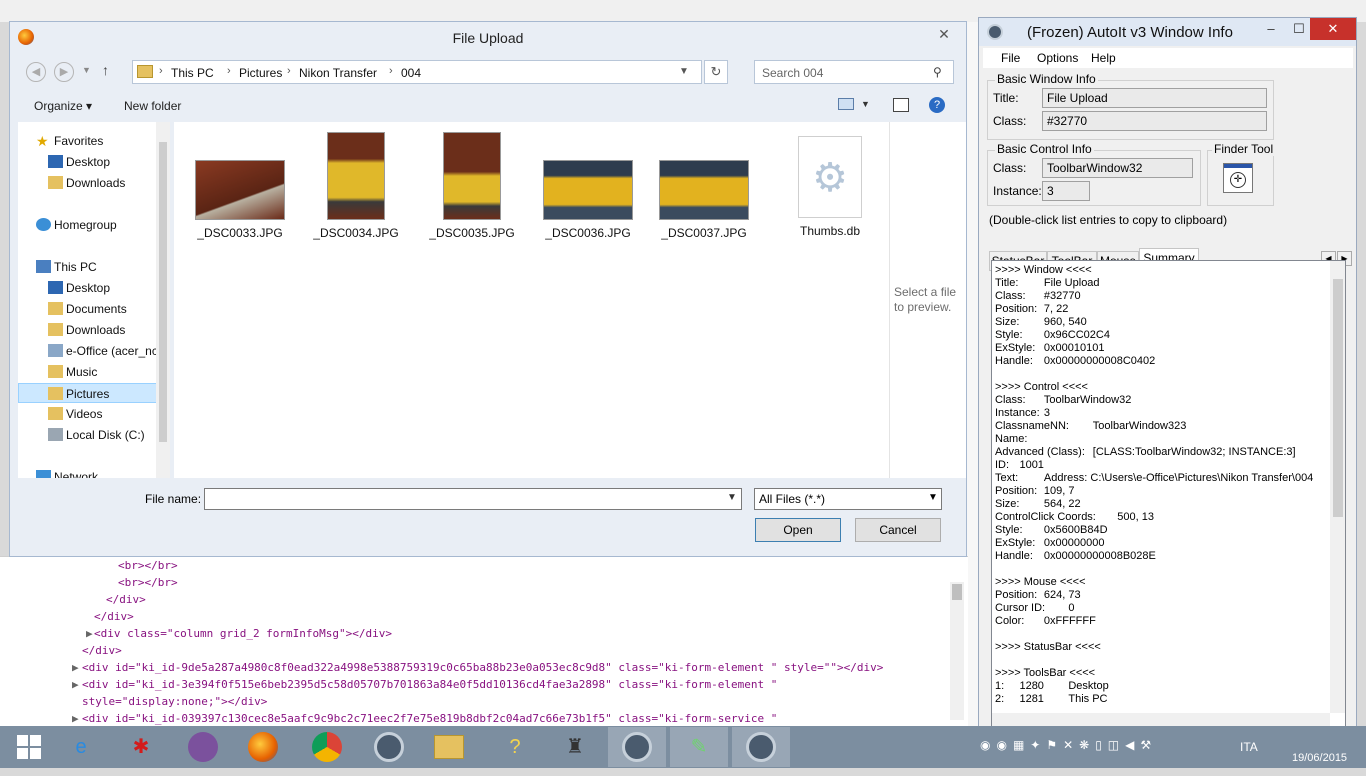 This screenshot has height=776, width=1366. Describe the element at coordinates (1319, 758) in the screenshot. I see `clock-date: 19/06/2015` at that location.